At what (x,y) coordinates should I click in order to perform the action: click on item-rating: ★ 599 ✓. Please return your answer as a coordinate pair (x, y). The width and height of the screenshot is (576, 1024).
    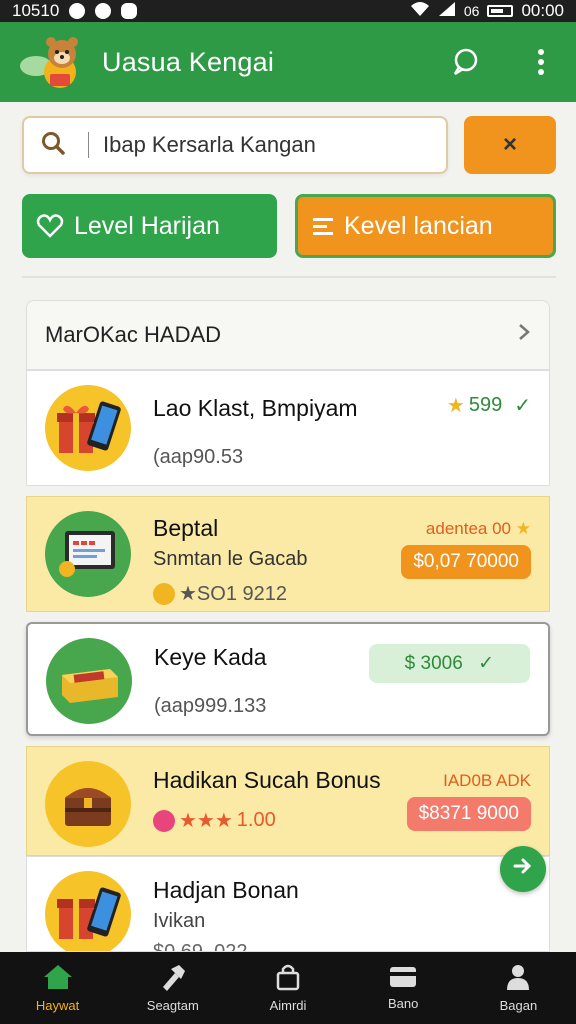
    Looking at the image, I should click on (489, 405).